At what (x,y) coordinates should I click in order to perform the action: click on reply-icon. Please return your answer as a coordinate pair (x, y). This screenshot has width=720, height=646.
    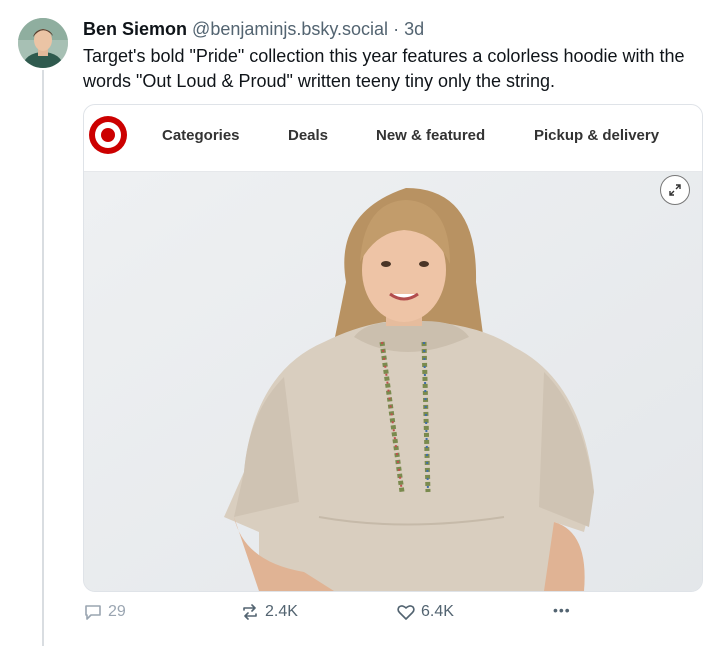
    Looking at the image, I should click on (93, 612).